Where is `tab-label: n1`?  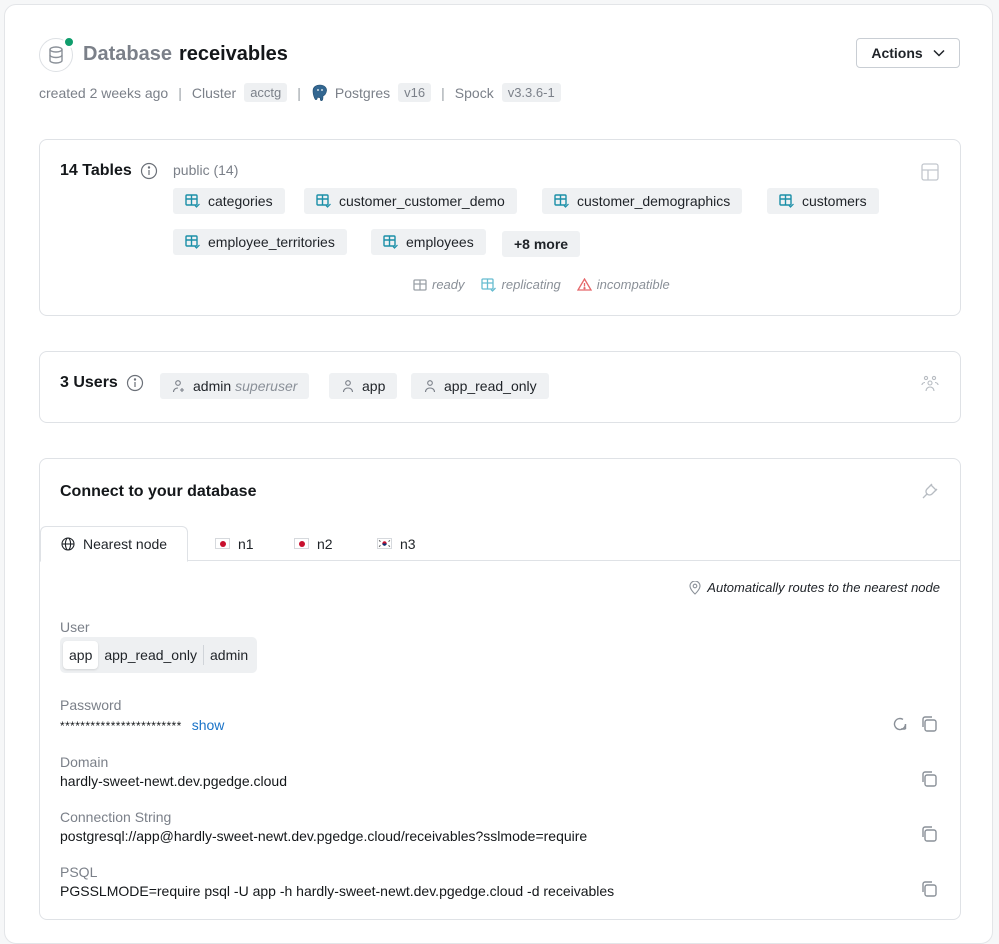 tab-label: n1 is located at coordinates (246, 543).